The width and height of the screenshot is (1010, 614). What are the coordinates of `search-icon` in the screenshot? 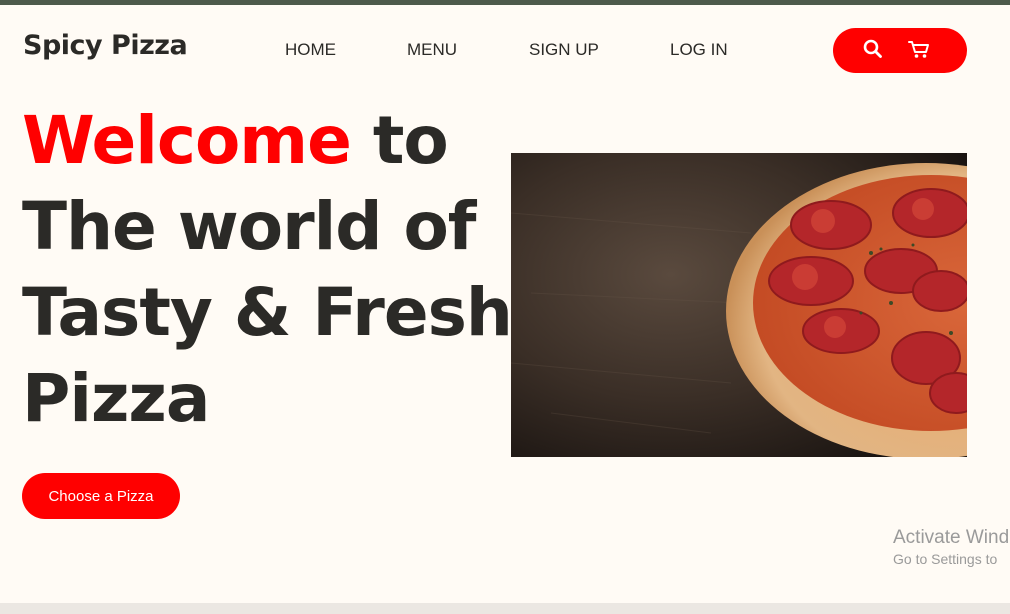 It's located at (873, 51).